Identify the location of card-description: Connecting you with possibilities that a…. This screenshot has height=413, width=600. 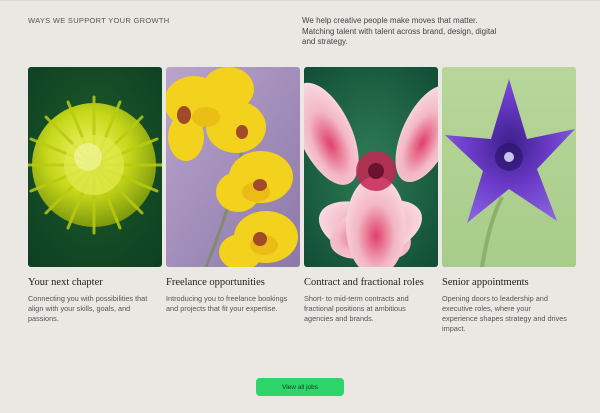
(88, 308).